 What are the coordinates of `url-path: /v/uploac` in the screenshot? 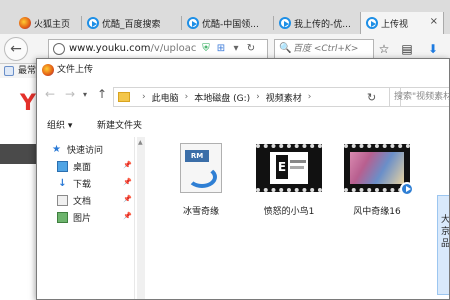 It's located at (173, 48).